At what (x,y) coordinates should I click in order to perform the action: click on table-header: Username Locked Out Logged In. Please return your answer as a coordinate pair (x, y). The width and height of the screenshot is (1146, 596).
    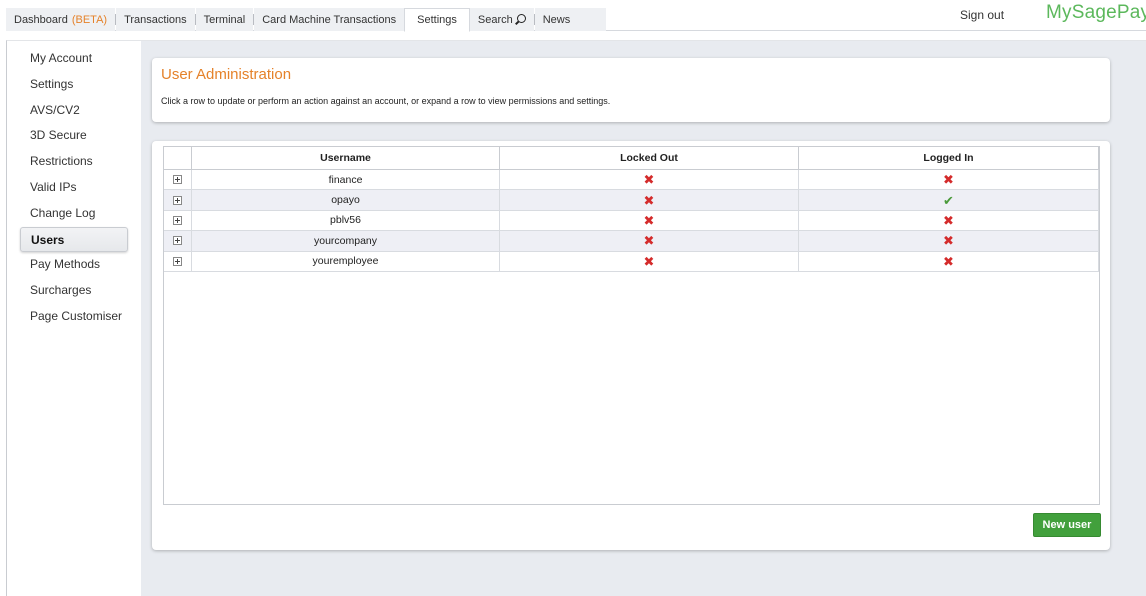
    Looking at the image, I should click on (631, 158).